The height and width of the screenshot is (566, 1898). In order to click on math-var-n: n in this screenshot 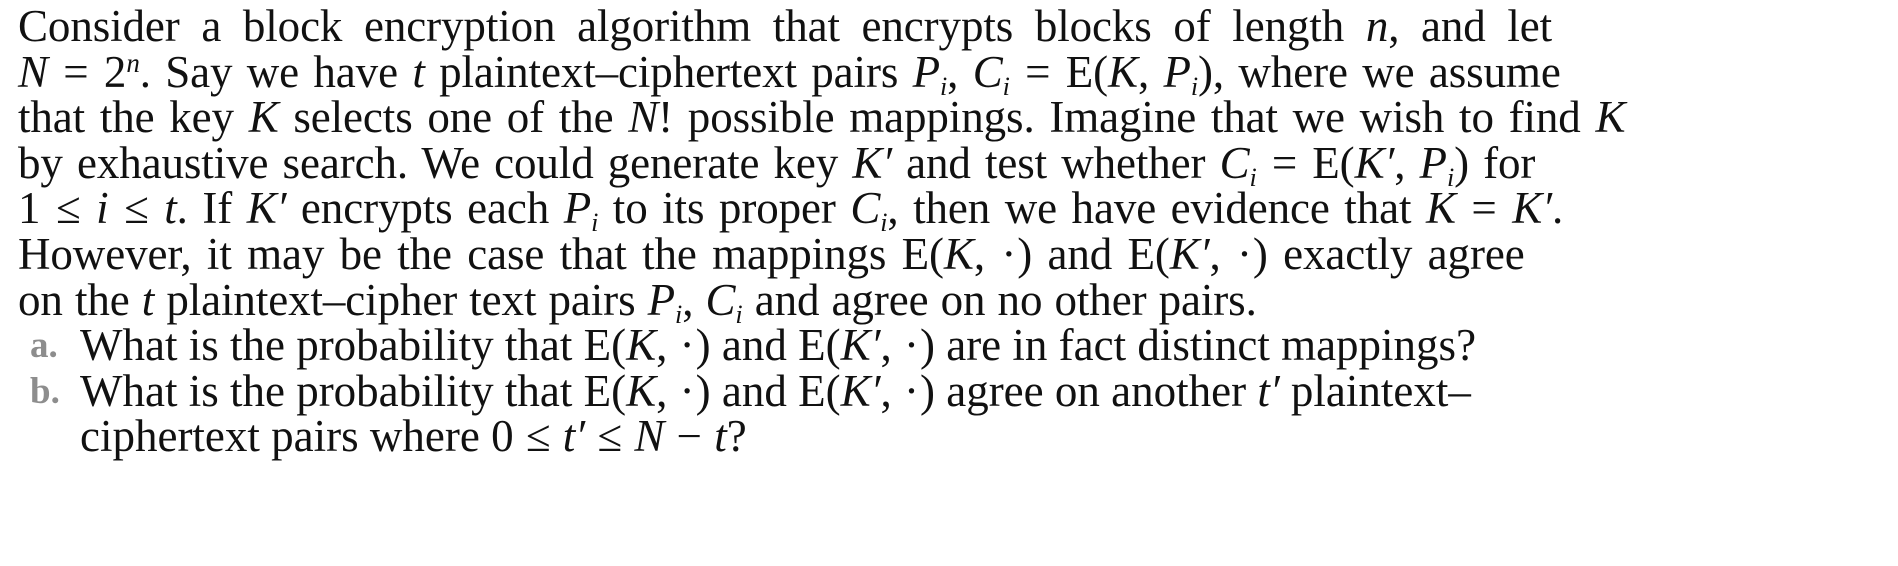, I will do `click(1377, 26)`.